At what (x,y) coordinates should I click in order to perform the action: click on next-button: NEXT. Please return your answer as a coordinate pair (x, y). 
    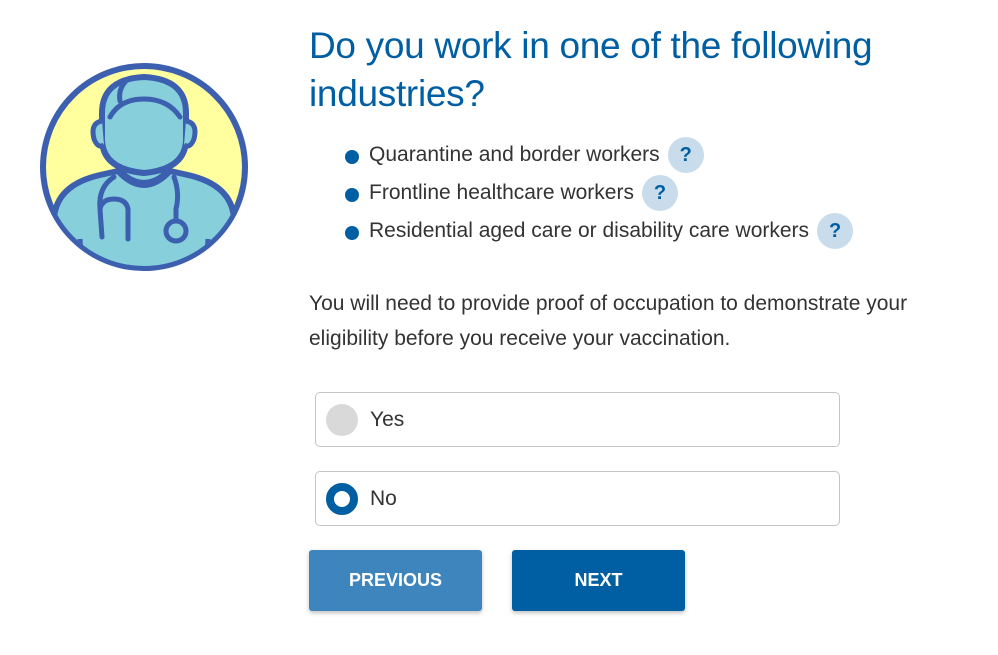
    Looking at the image, I should click on (598, 580).